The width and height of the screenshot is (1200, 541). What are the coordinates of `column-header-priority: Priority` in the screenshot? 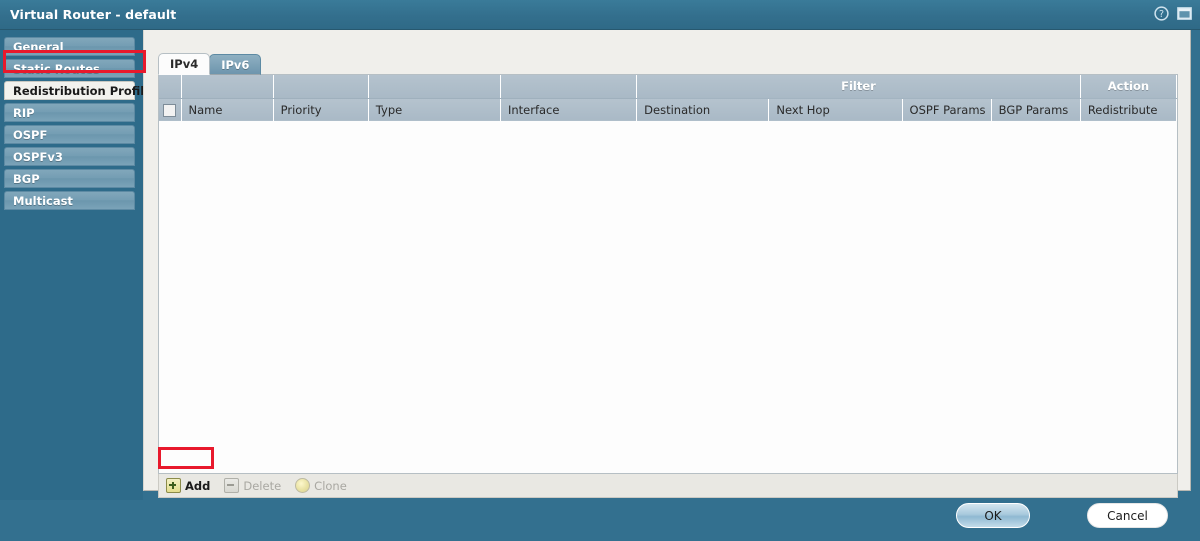 It's located at (321, 110).